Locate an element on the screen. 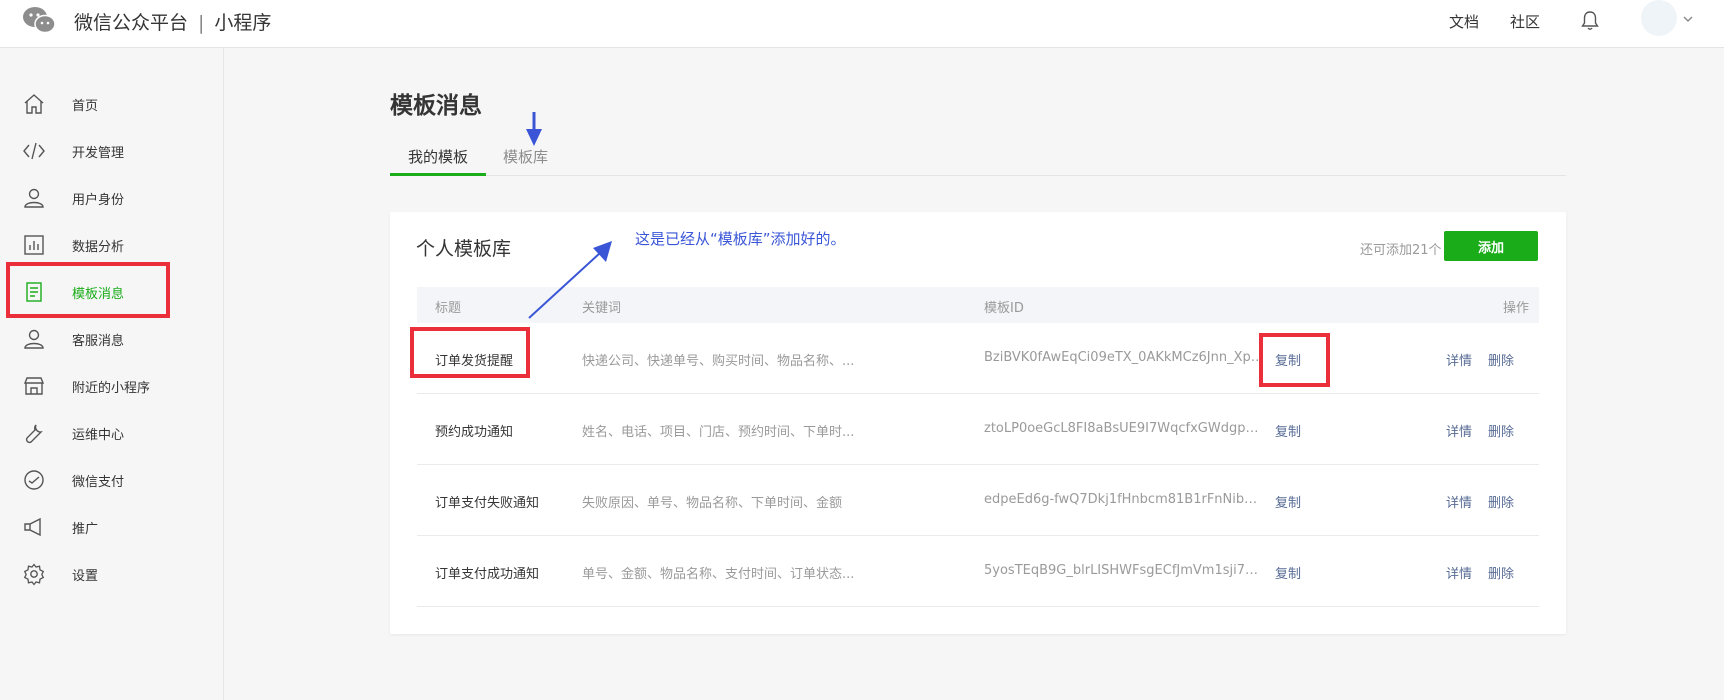 The height and width of the screenshot is (700, 1724). chart-icon is located at coordinates (34, 245).